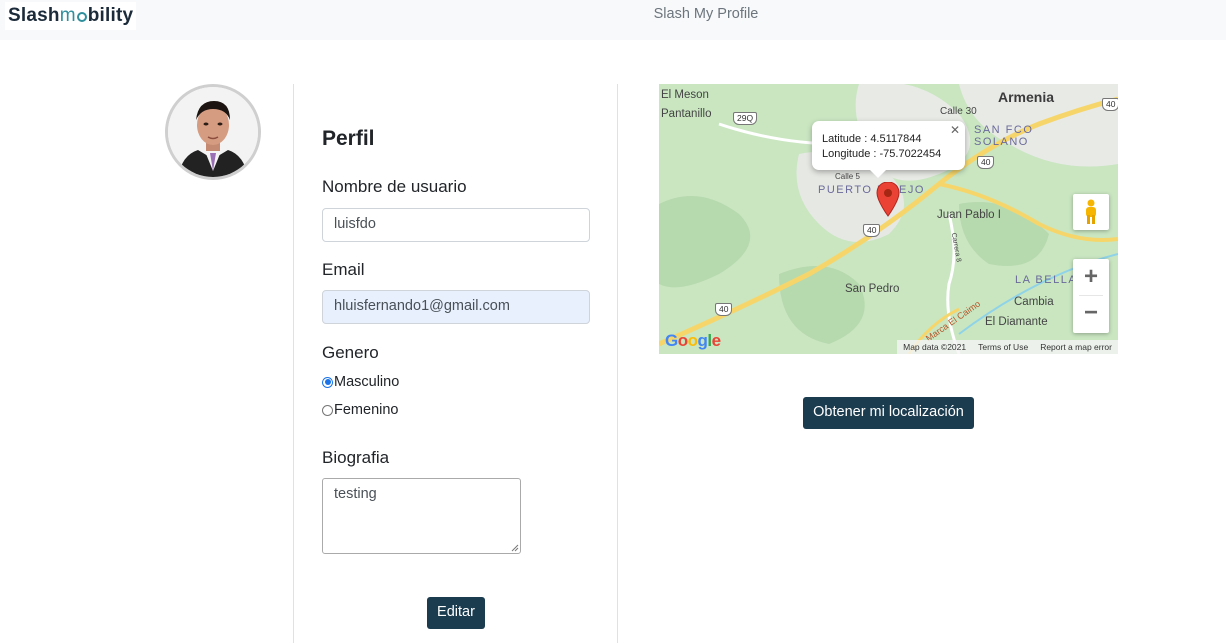  Describe the element at coordinates (969, 215) in the screenshot. I see `map-label-juan-pablo: Juan Pablo I` at that location.